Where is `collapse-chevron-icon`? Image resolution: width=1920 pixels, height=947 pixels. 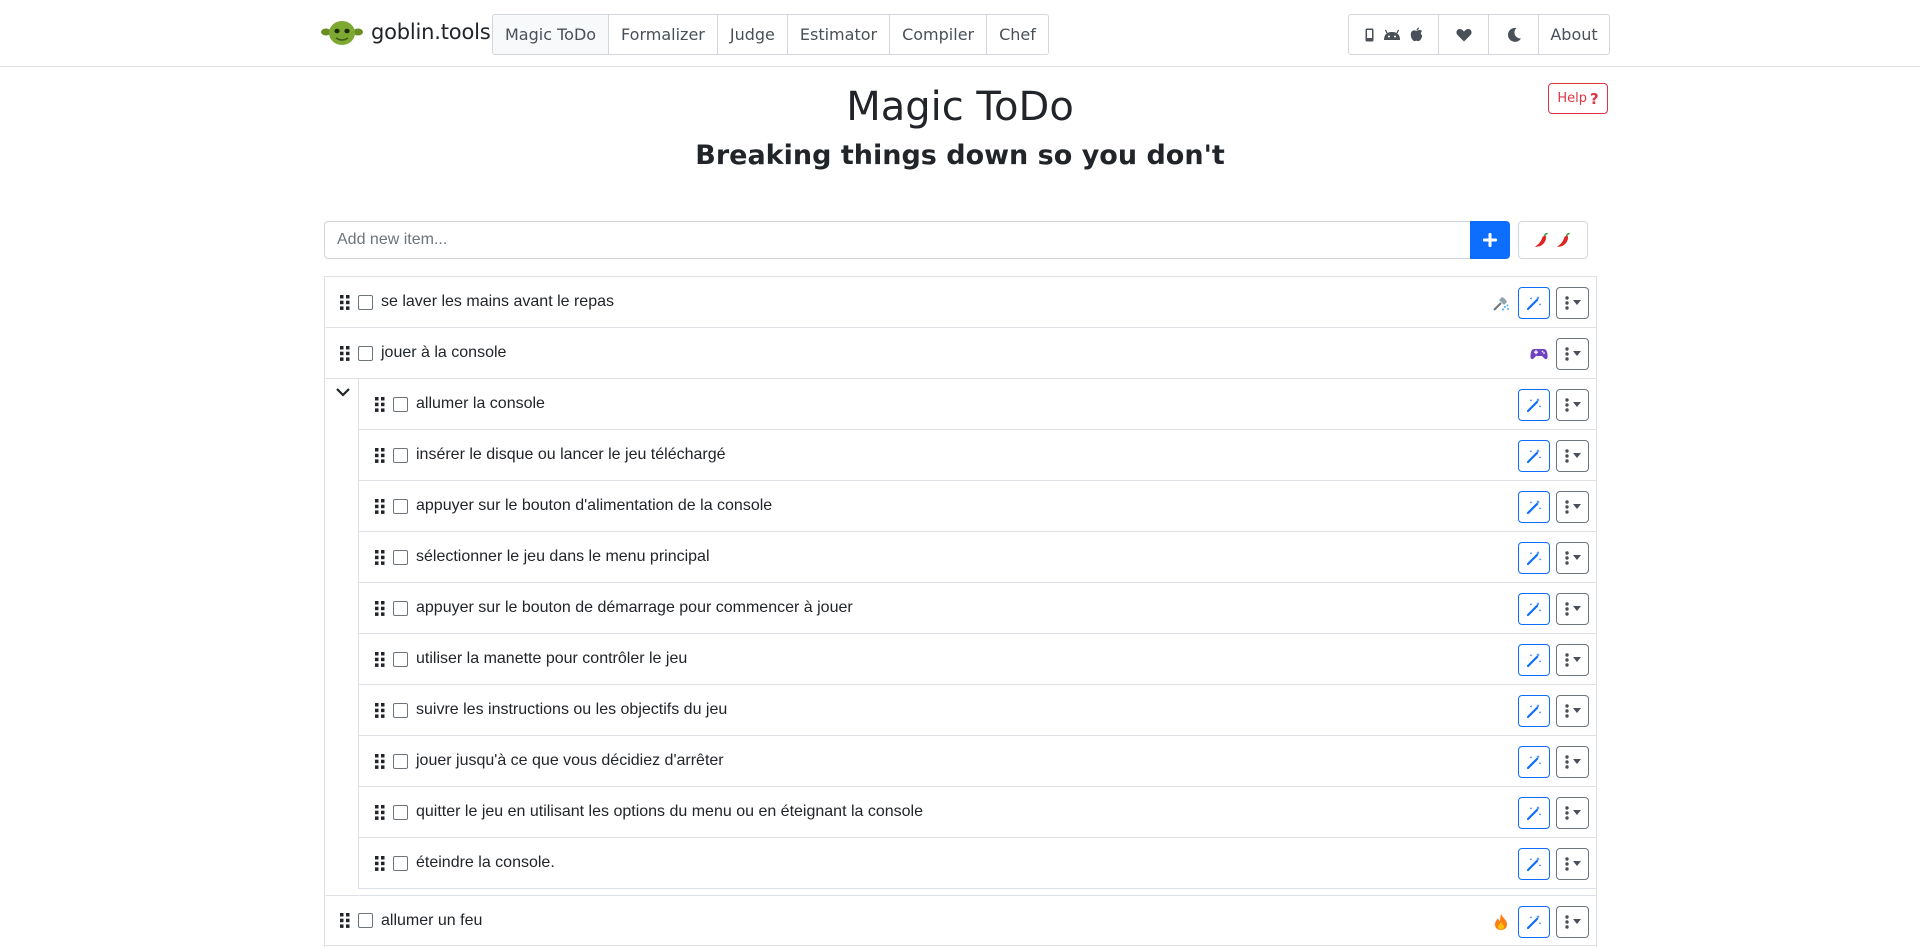
collapse-chevron-icon is located at coordinates (343, 392).